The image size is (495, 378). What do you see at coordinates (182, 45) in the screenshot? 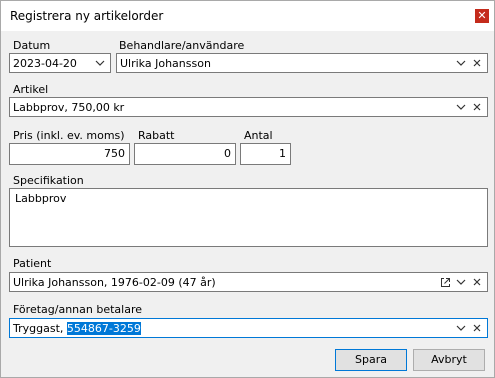
I see `behandlare-label: Behandlare/användare` at bounding box center [182, 45].